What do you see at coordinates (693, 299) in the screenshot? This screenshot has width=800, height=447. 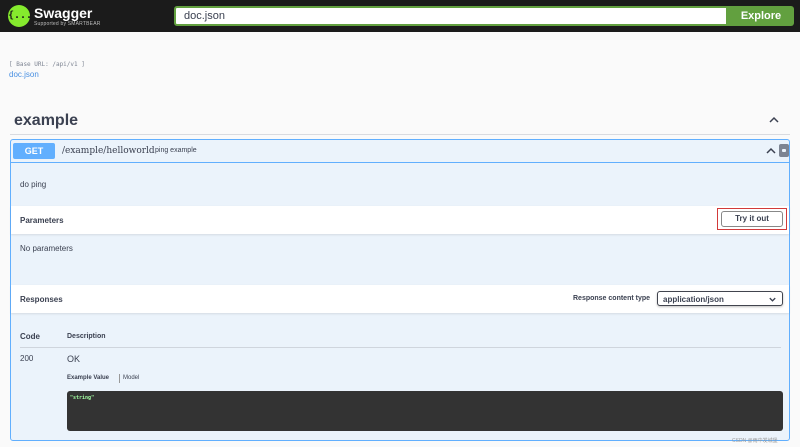 I see `content-type-value: application/json` at bounding box center [693, 299].